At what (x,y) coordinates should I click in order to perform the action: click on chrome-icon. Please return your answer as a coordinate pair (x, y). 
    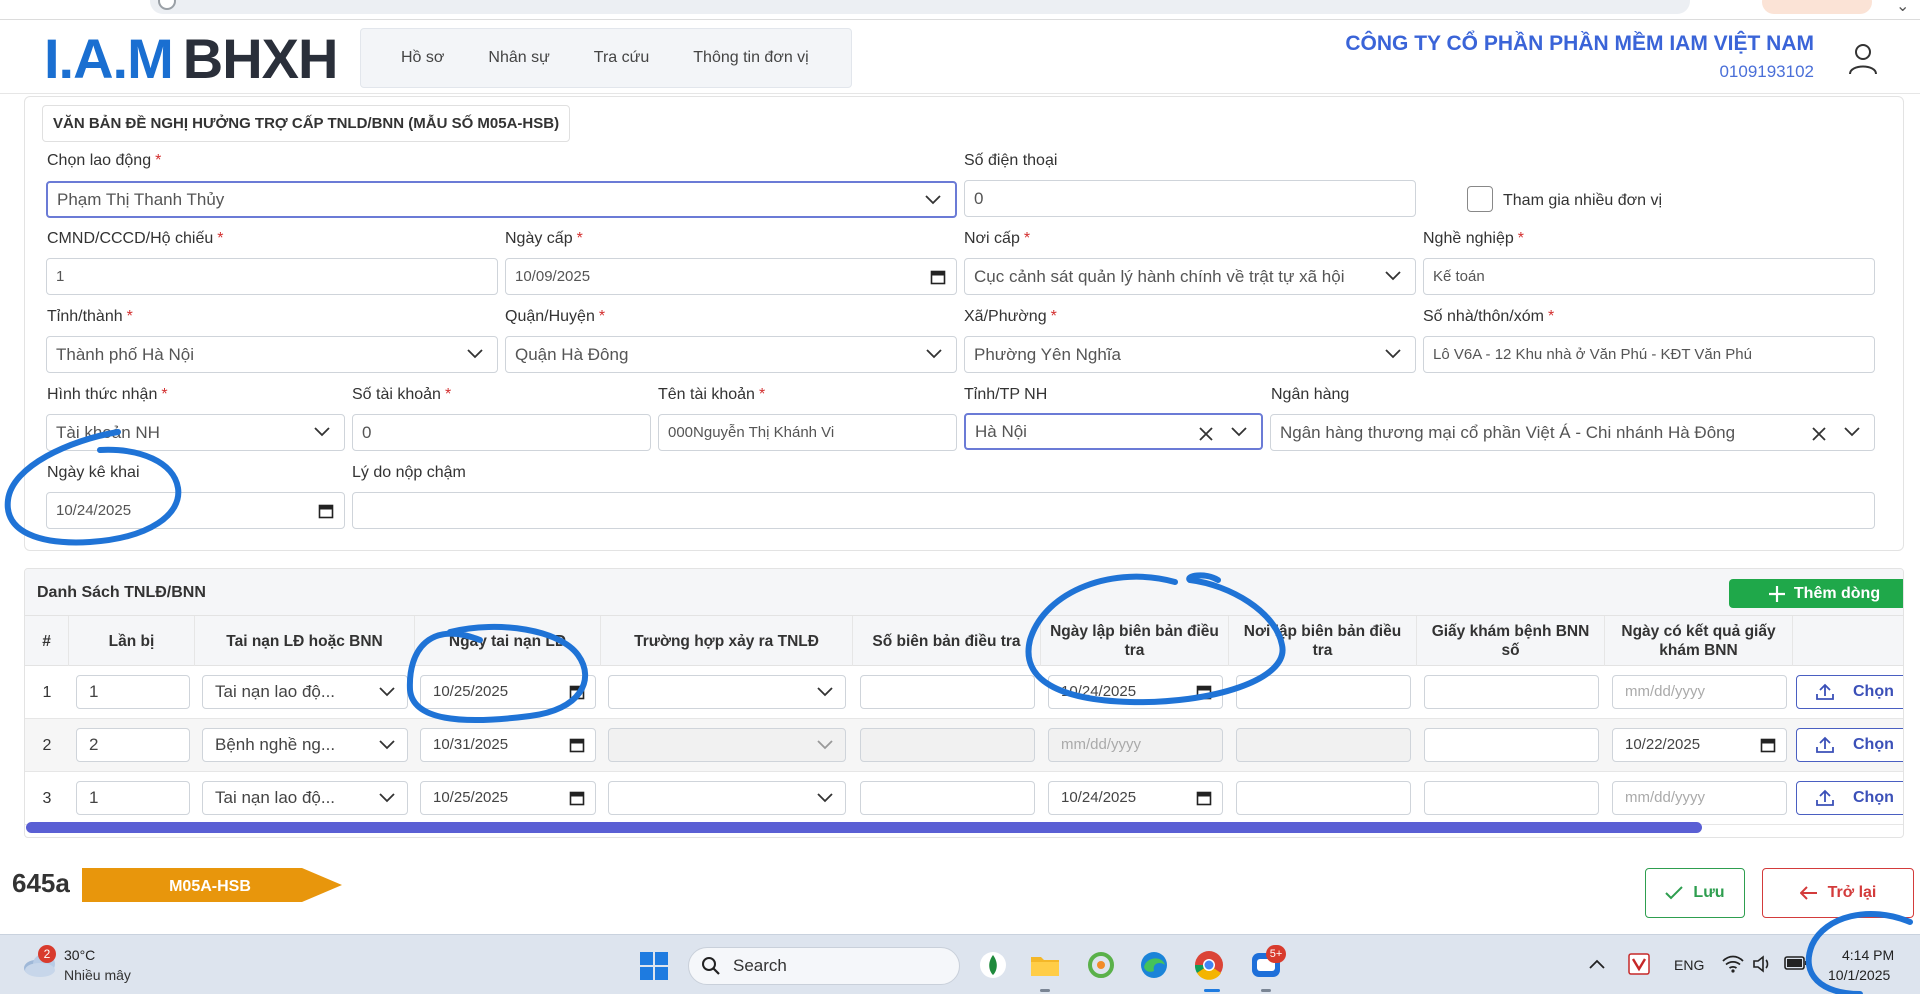
    Looking at the image, I should click on (1209, 965).